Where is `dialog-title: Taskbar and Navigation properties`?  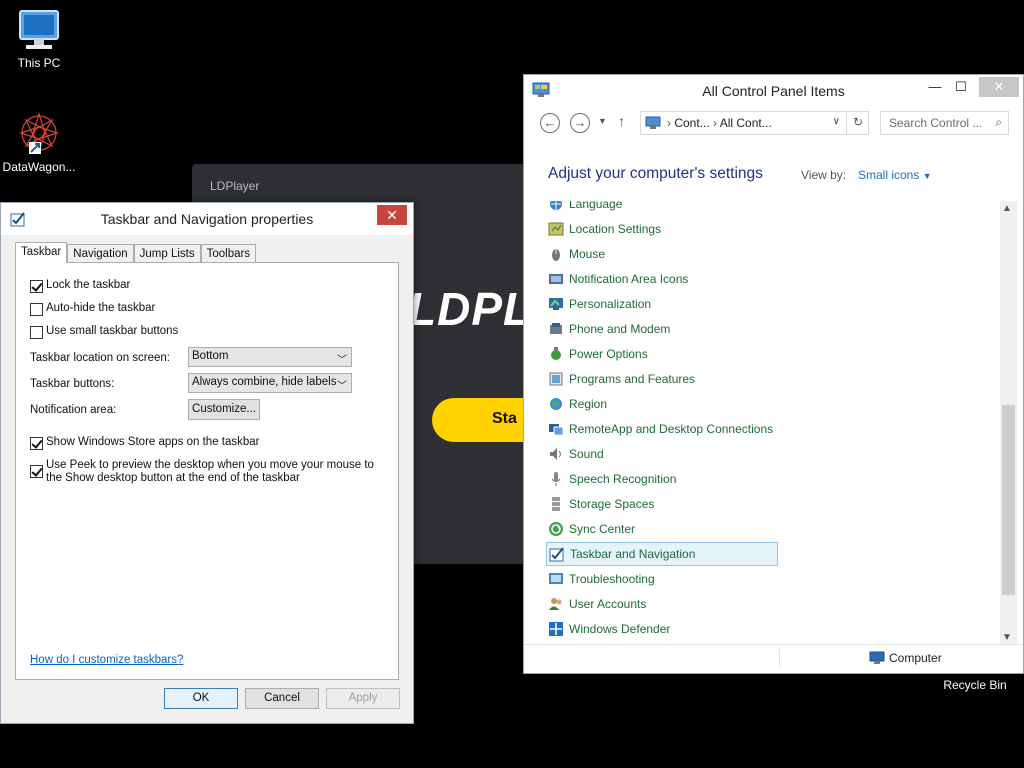
dialog-title: Taskbar and Navigation properties is located at coordinates (207, 219).